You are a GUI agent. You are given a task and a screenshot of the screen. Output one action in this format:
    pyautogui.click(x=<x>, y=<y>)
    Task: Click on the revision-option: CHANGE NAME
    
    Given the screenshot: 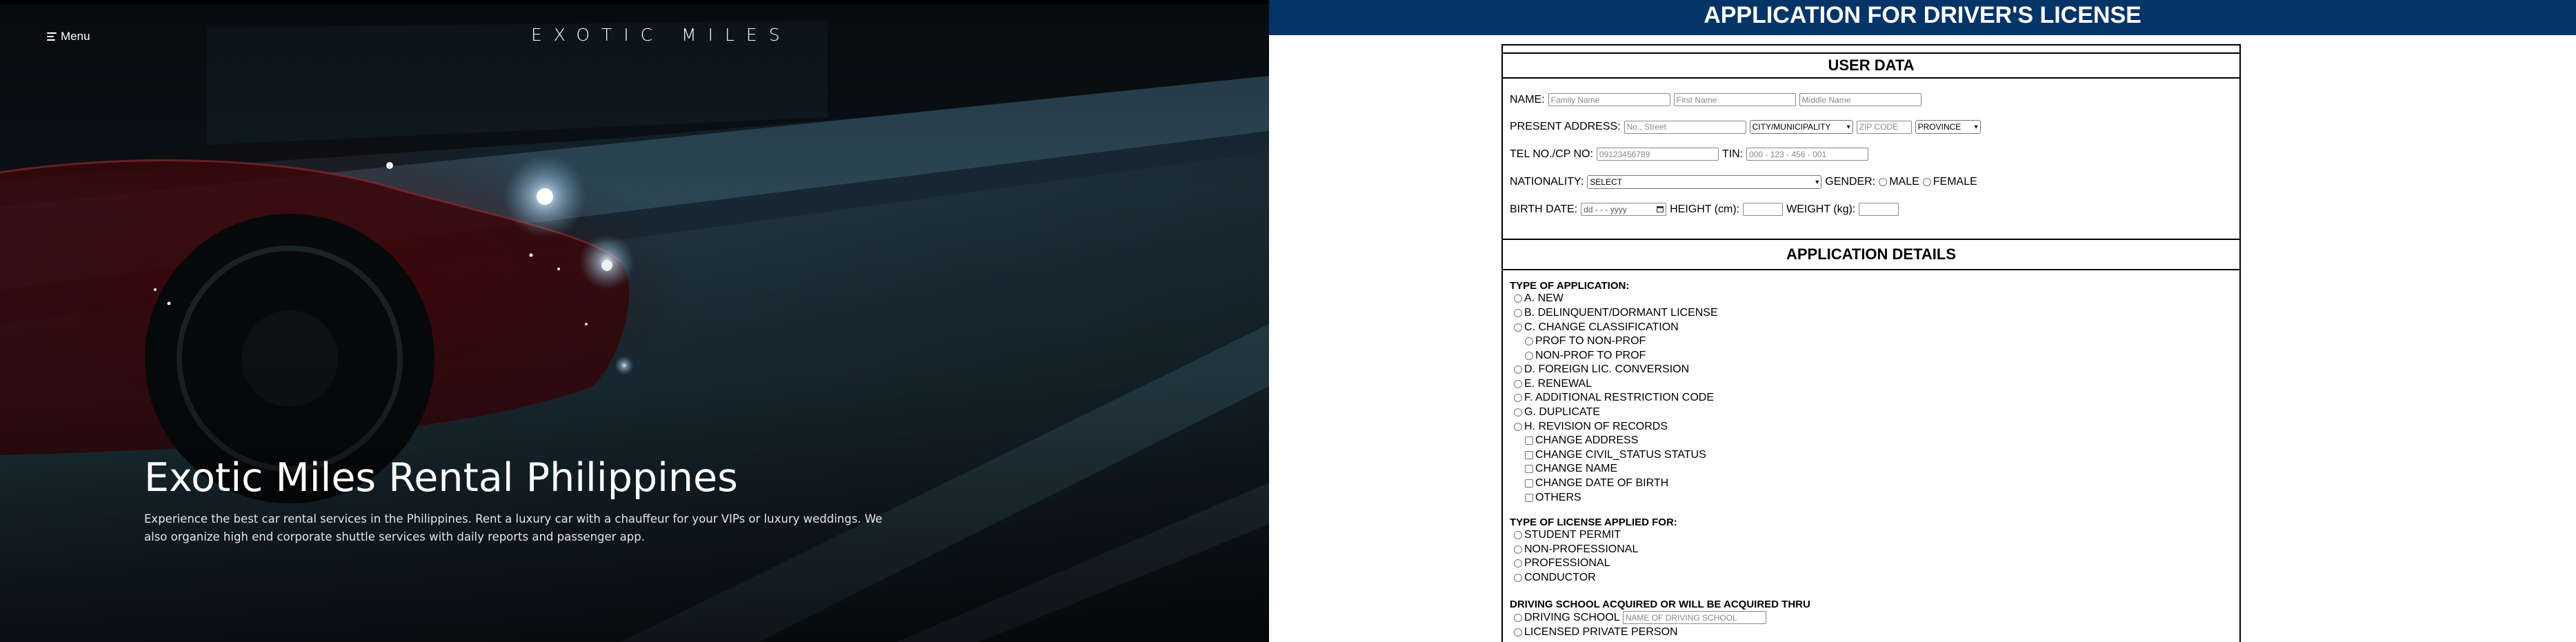 What is the action you would take?
    pyautogui.click(x=1571, y=469)
    